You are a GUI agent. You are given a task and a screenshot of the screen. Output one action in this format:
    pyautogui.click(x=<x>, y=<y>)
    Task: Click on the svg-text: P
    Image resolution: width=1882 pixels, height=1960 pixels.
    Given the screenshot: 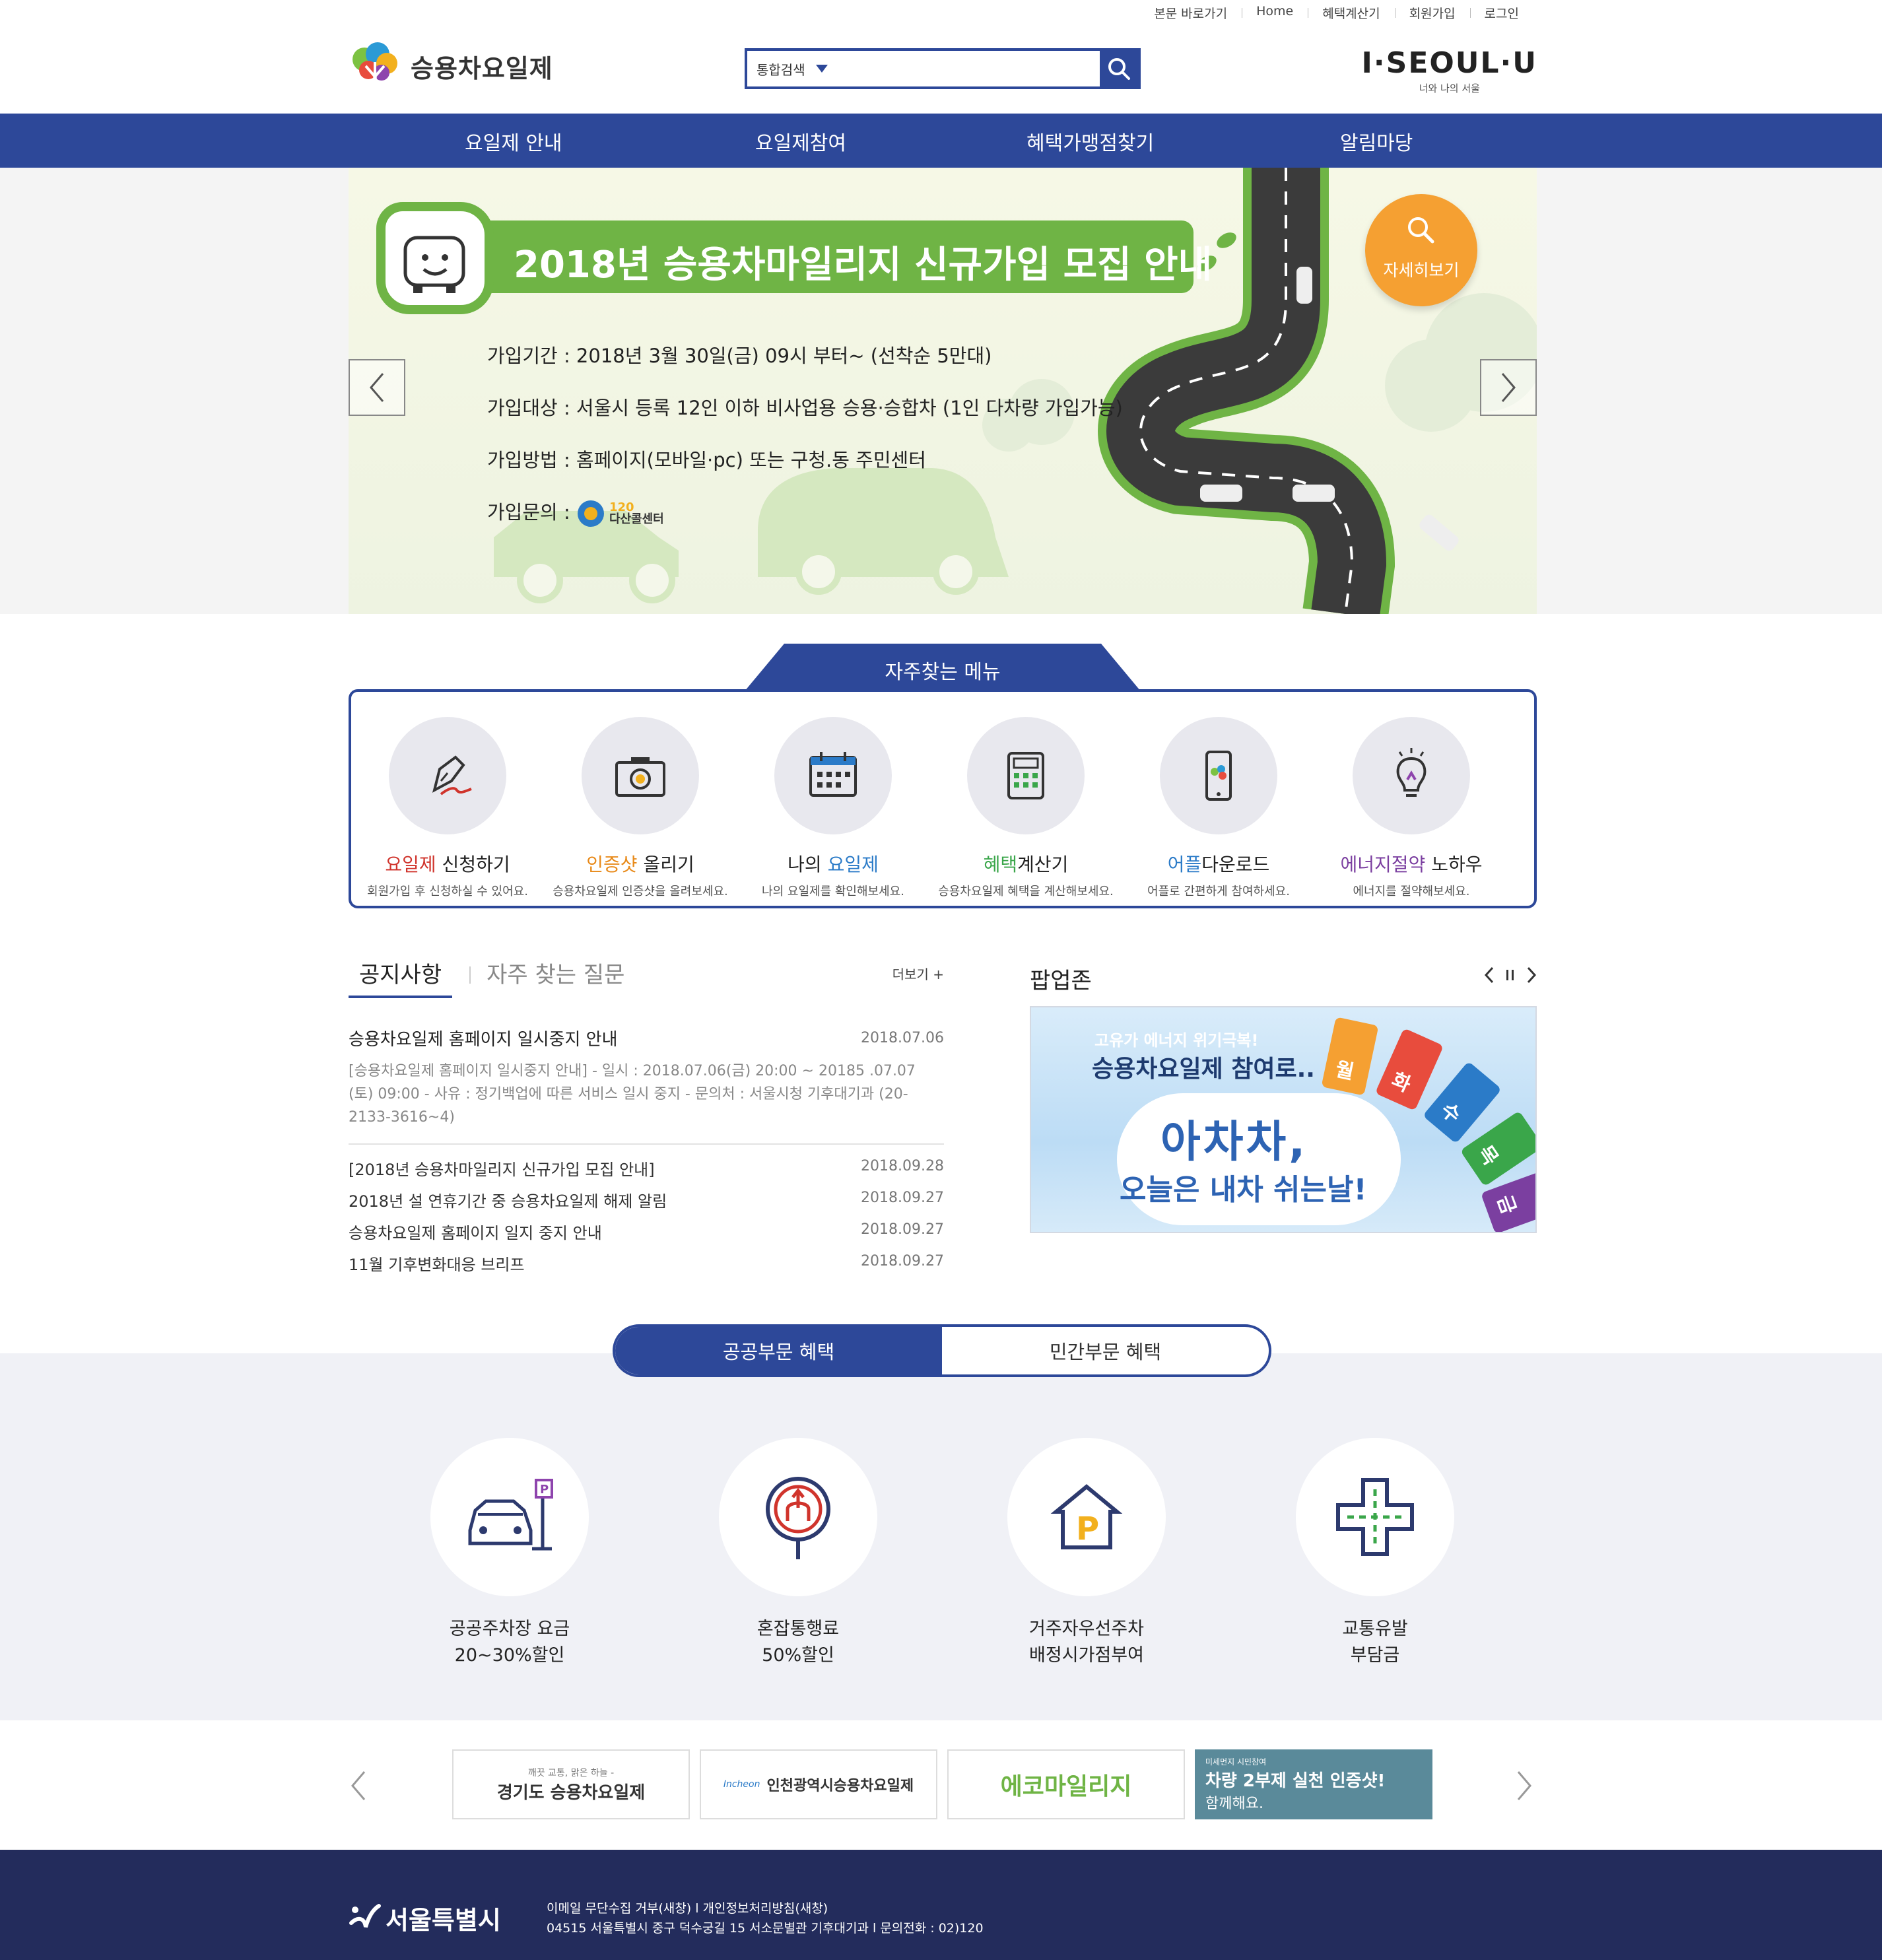 What is the action you would take?
    pyautogui.click(x=544, y=1490)
    